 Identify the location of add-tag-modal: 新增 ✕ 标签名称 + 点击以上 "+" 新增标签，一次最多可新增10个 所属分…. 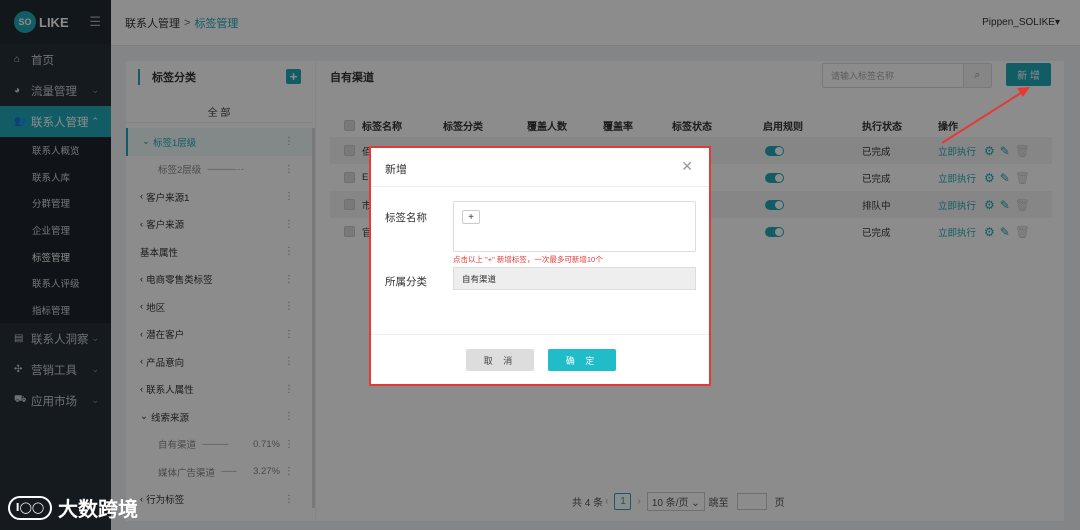
(540, 266).